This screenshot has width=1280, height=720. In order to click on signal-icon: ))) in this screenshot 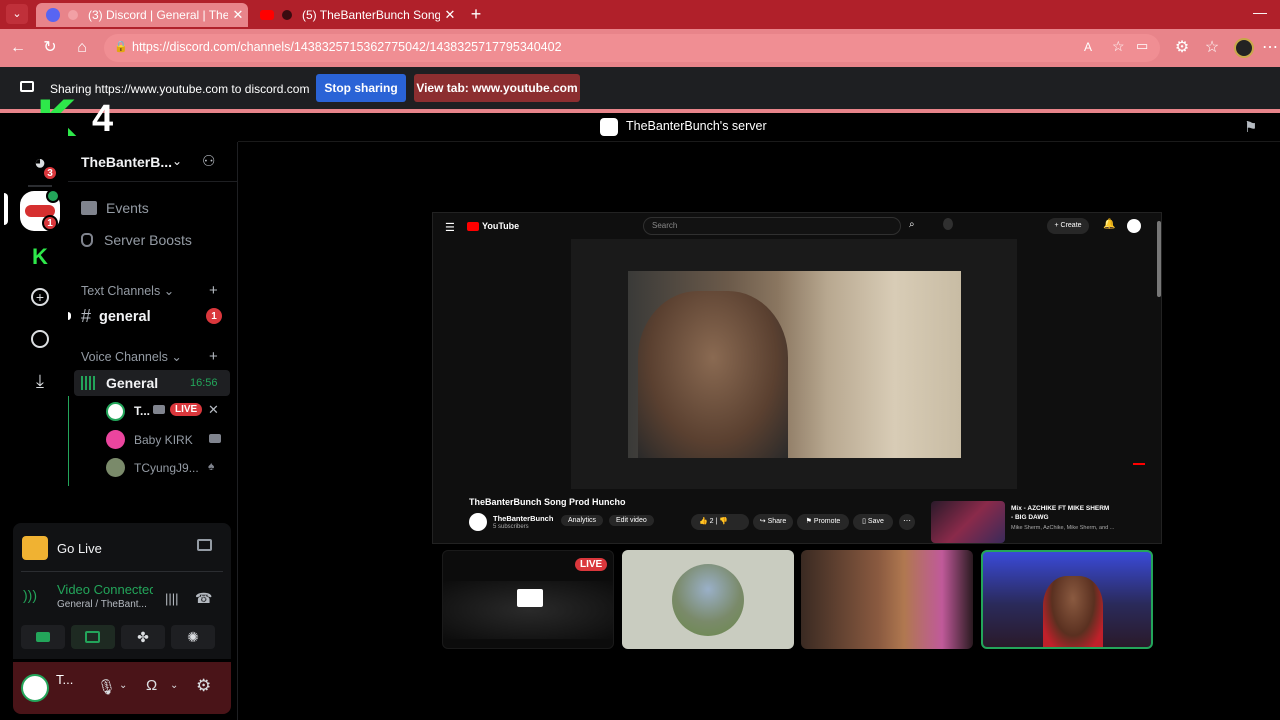, I will do `click(30, 595)`.